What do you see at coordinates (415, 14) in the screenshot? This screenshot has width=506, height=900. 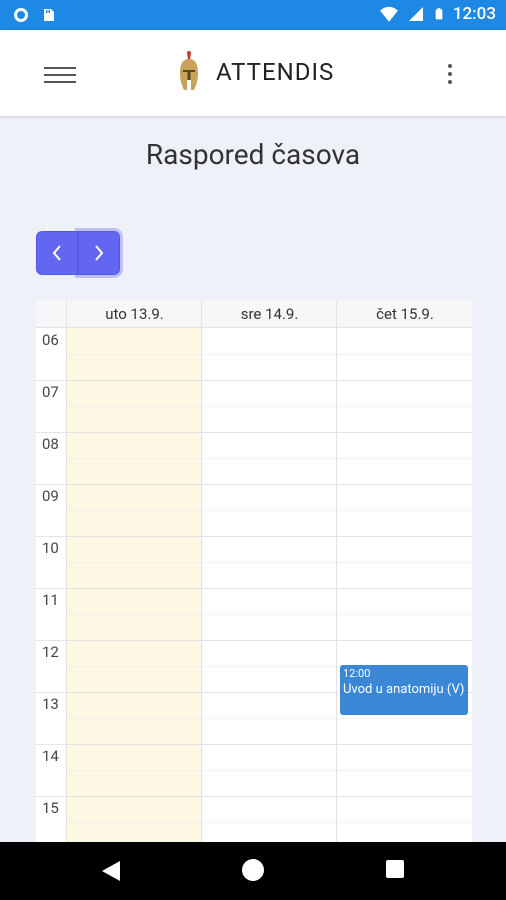 I see `signal-icon` at bounding box center [415, 14].